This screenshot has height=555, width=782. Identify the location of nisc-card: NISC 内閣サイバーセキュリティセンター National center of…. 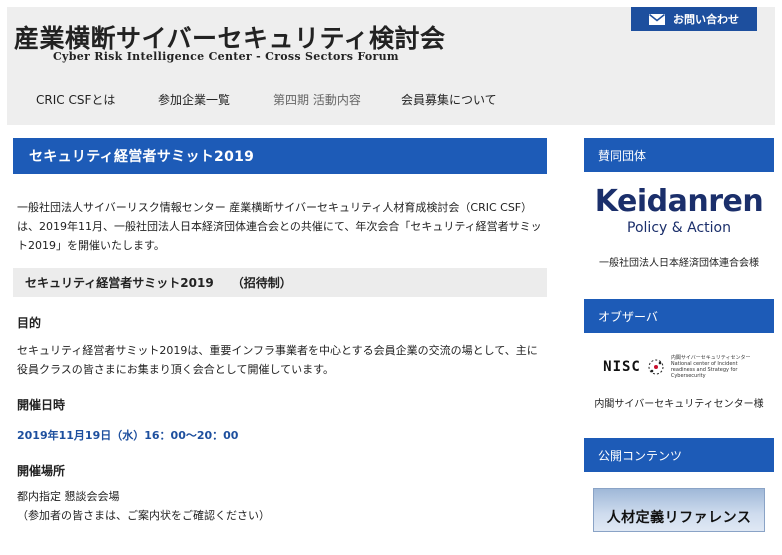
(679, 378).